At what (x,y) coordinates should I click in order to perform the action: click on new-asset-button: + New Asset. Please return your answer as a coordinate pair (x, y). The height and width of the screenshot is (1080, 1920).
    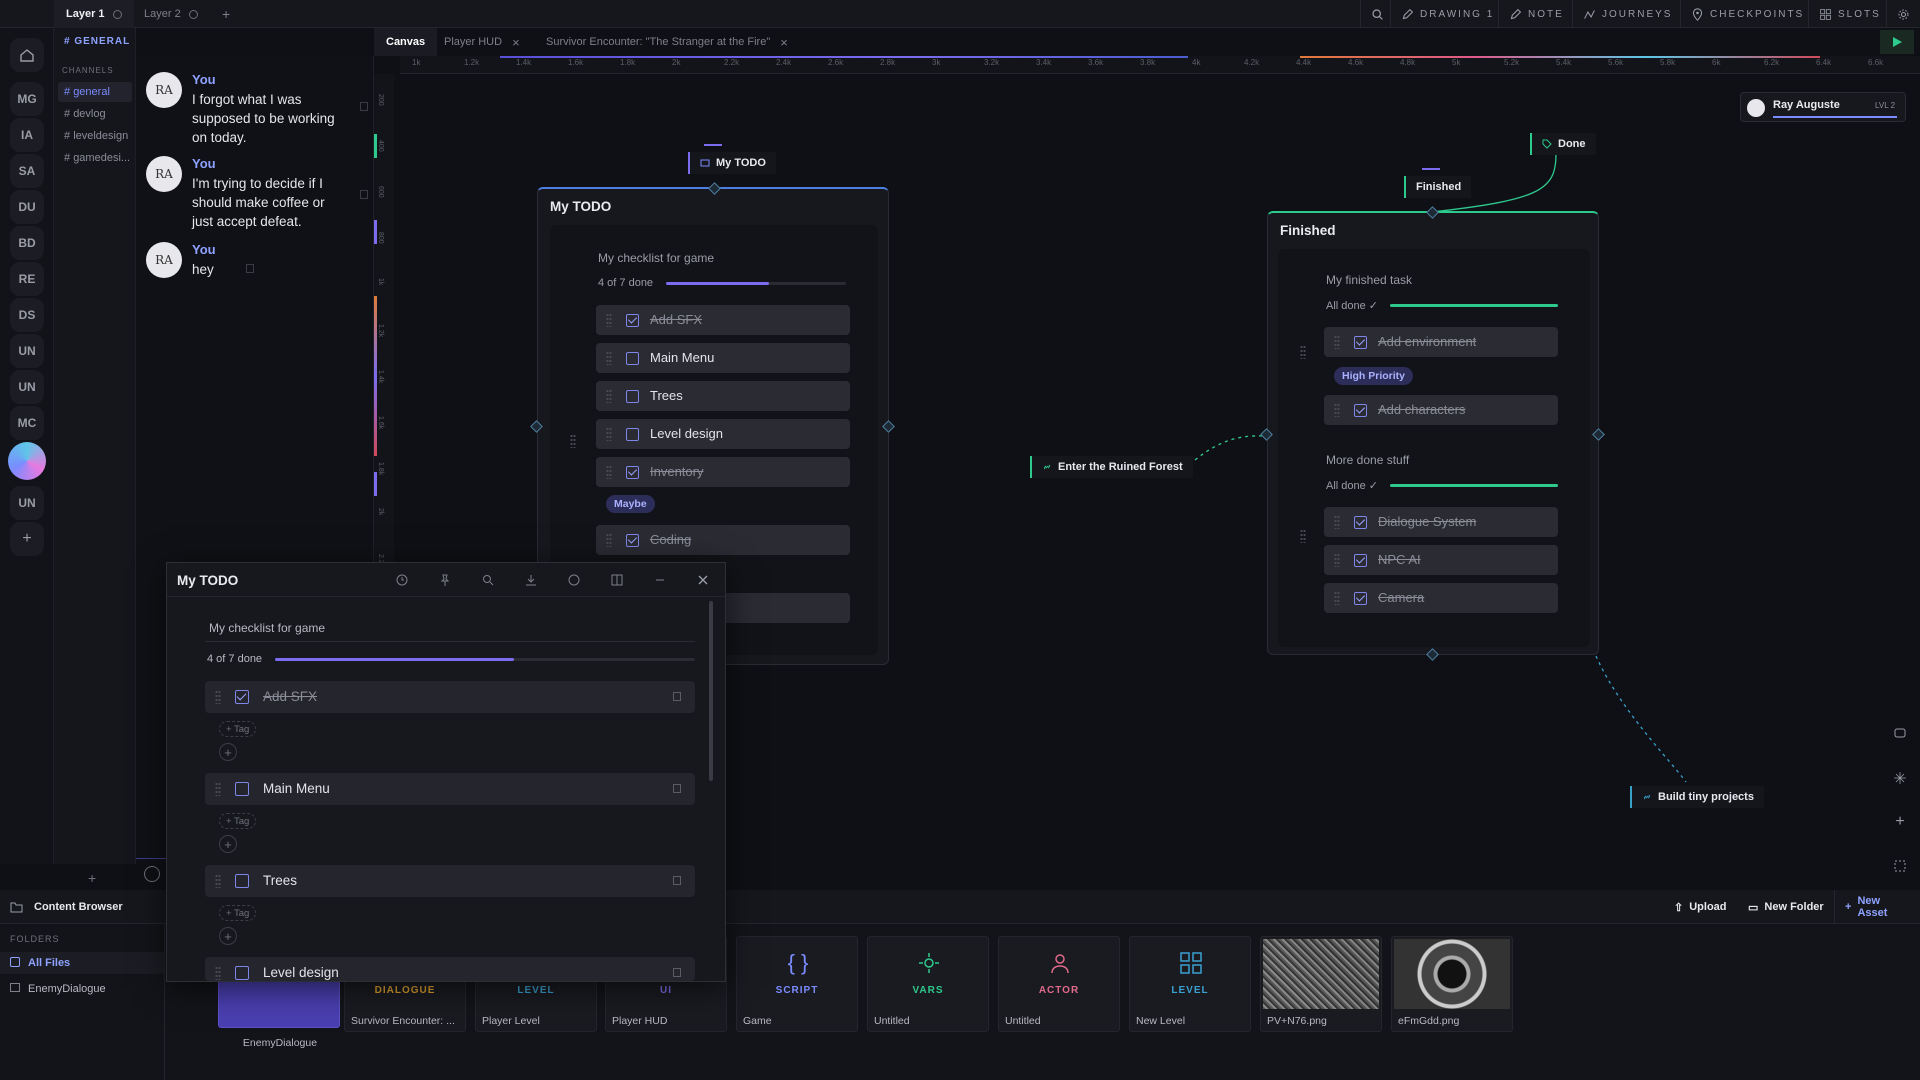
    Looking at the image, I should click on (1877, 907).